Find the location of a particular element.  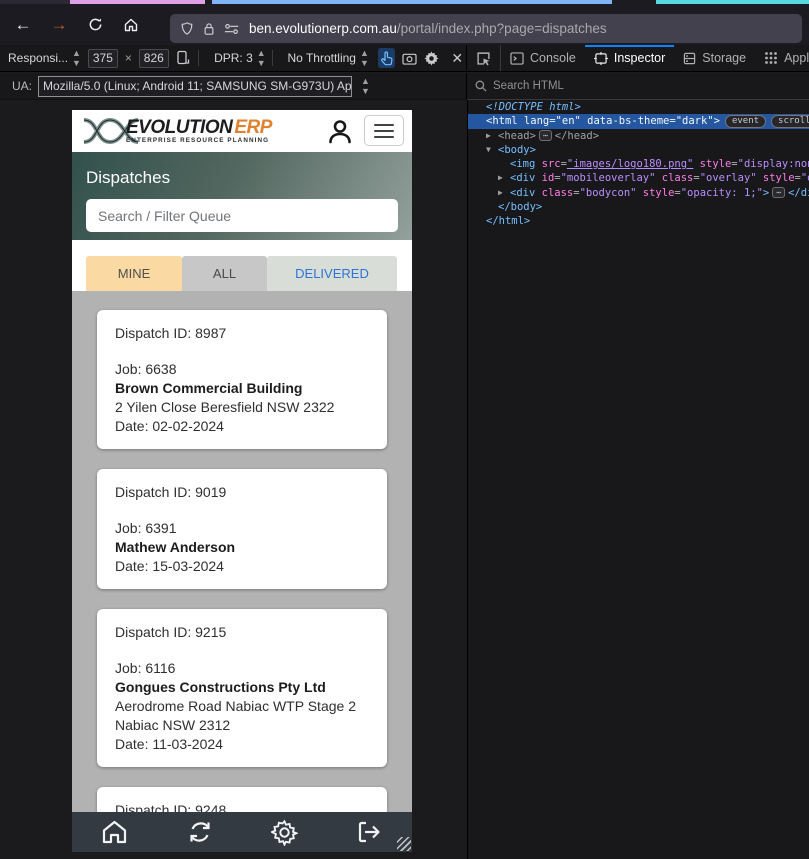

dispatch-id: Dispatch ID: 9215 is located at coordinates (171, 632).